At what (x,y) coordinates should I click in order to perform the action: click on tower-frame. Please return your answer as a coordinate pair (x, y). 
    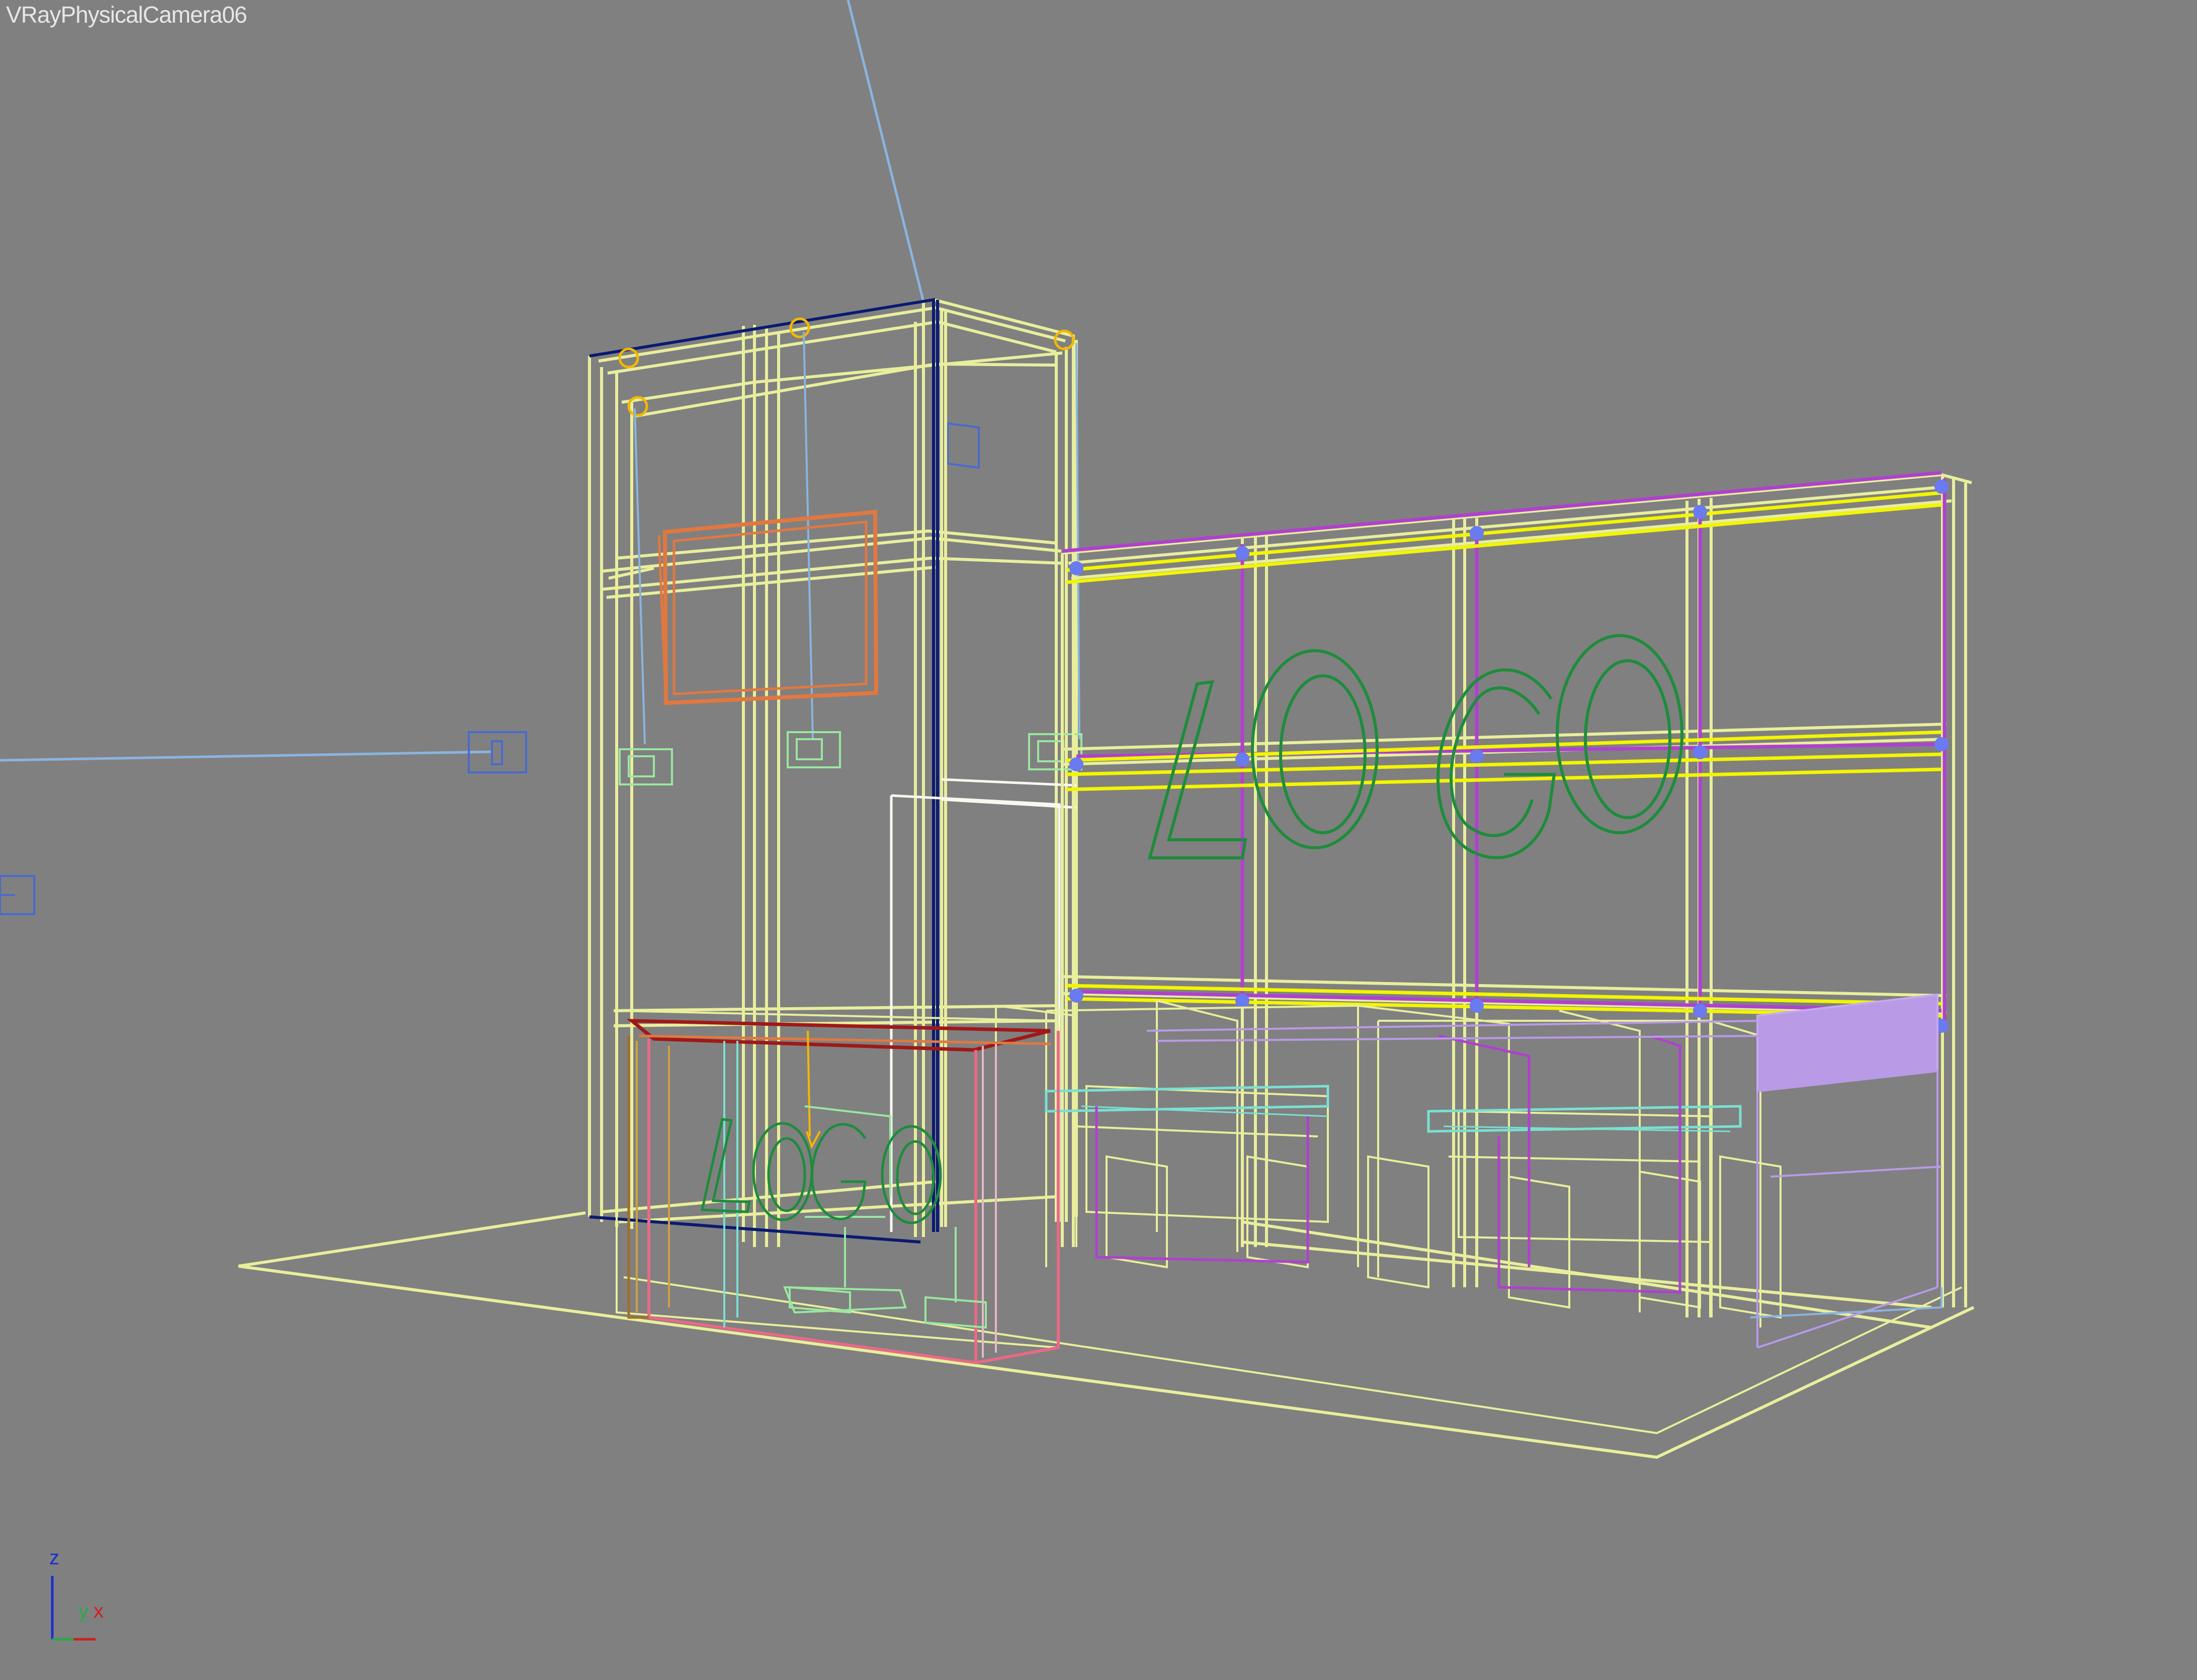
    Looking at the image, I should click on (833, 772).